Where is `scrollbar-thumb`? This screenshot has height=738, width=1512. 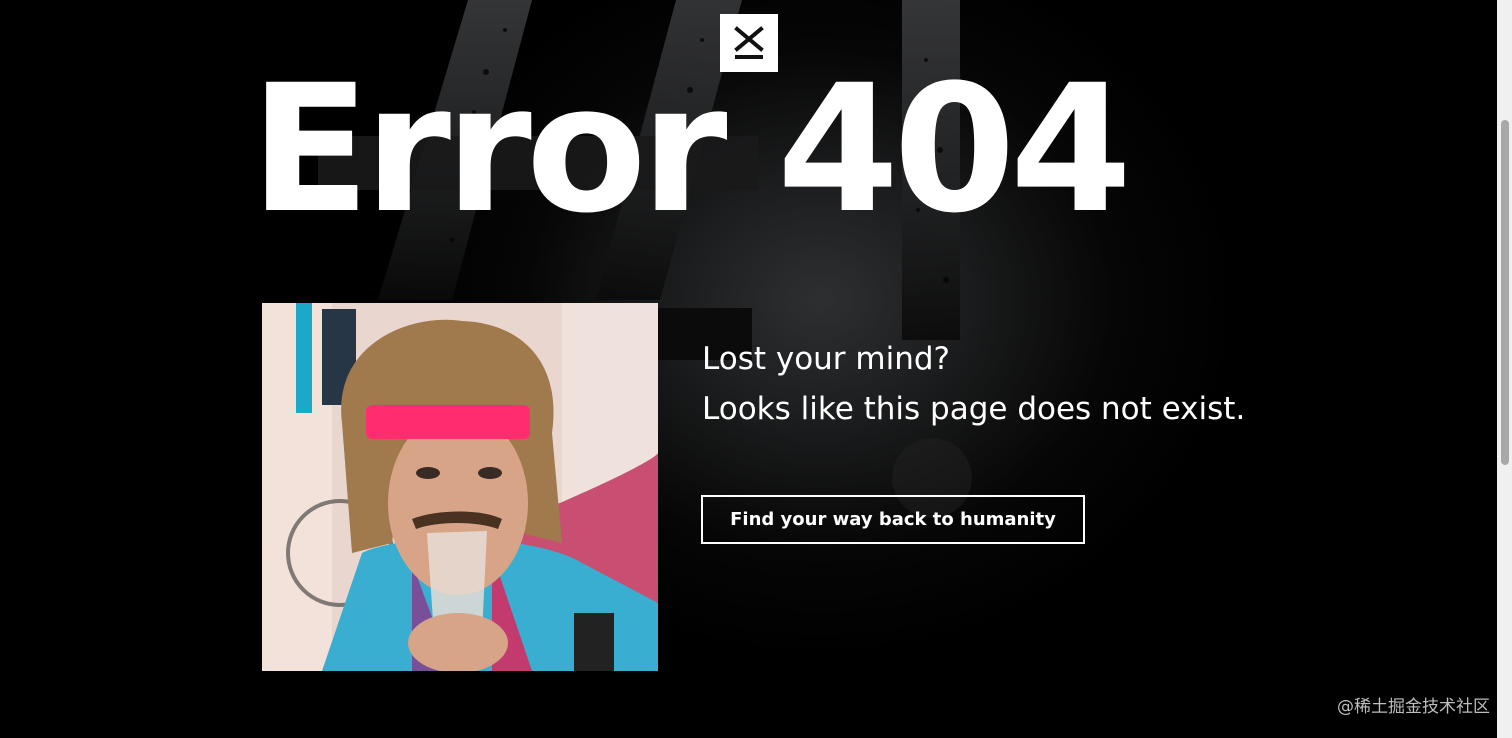 scrollbar-thumb is located at coordinates (1505, 292).